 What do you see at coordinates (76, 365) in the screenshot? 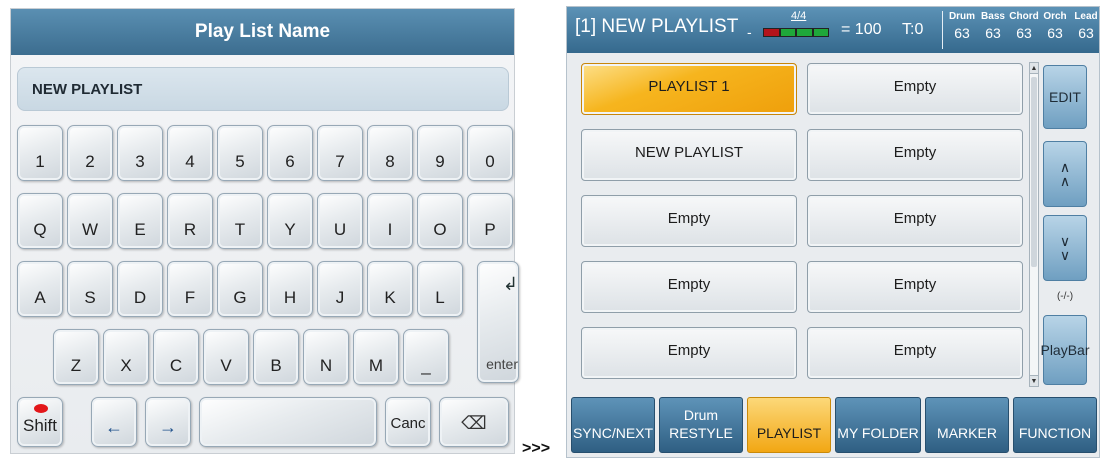
I see `key-label: Z` at bounding box center [76, 365].